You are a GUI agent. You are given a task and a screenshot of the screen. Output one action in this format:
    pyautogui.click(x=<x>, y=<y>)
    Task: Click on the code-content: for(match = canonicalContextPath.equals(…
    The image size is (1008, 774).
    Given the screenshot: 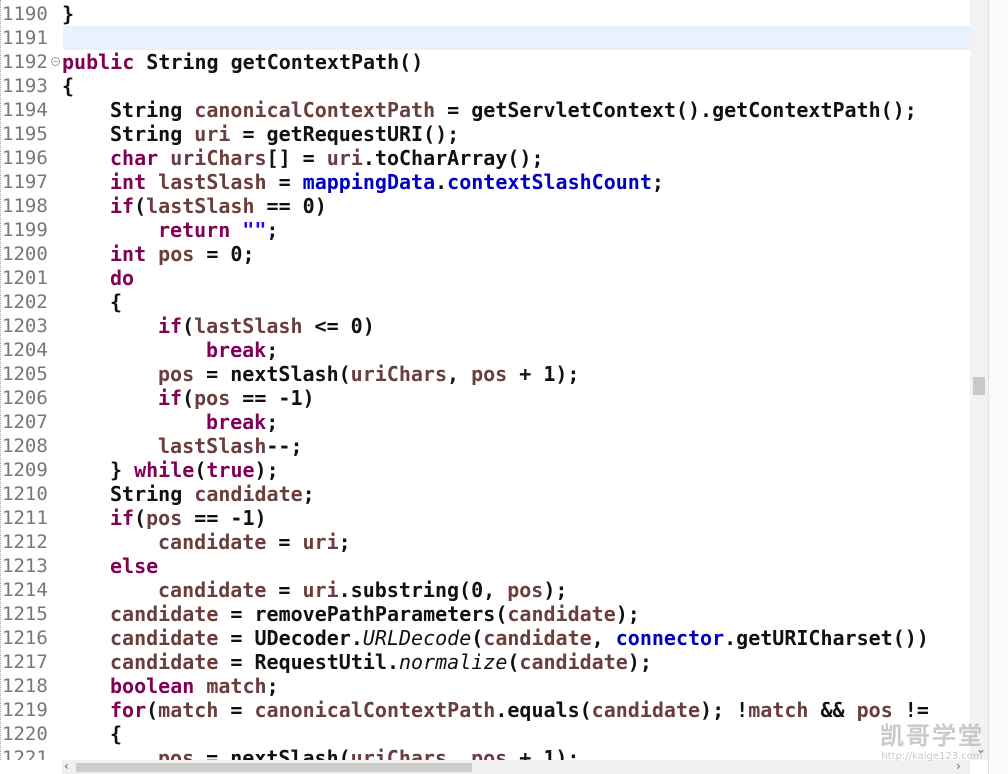 What is the action you would take?
    pyautogui.click(x=519, y=710)
    